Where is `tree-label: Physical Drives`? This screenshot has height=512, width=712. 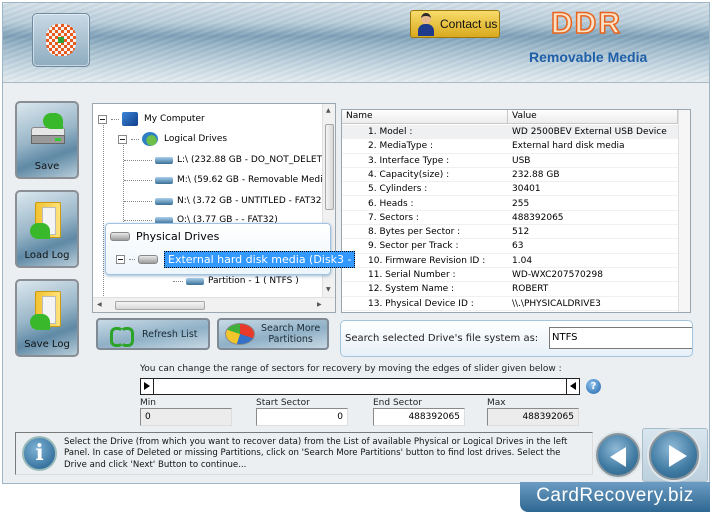 tree-label: Physical Drives is located at coordinates (178, 236).